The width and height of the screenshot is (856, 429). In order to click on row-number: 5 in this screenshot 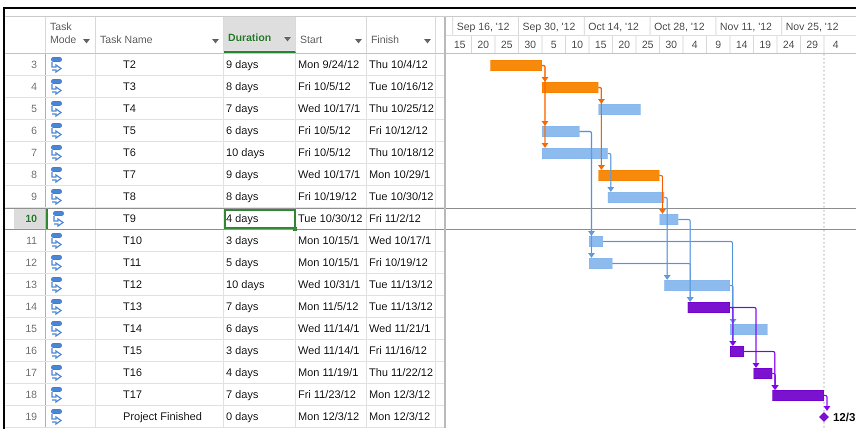, I will do `click(30, 108)`.